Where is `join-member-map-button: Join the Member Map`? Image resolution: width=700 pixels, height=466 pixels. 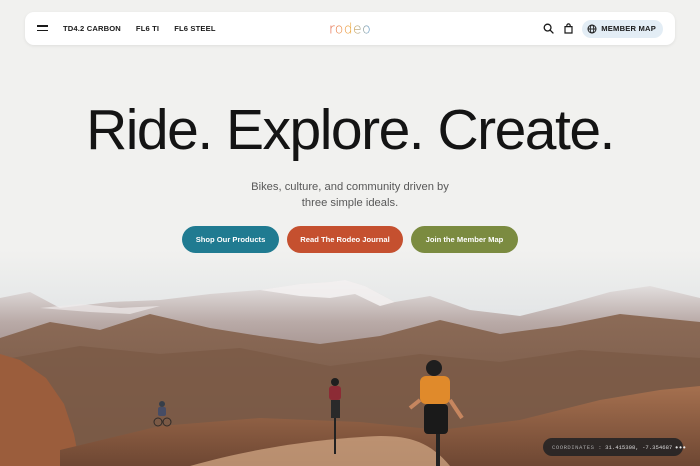 join-member-map-button: Join the Member Map is located at coordinates (464, 239).